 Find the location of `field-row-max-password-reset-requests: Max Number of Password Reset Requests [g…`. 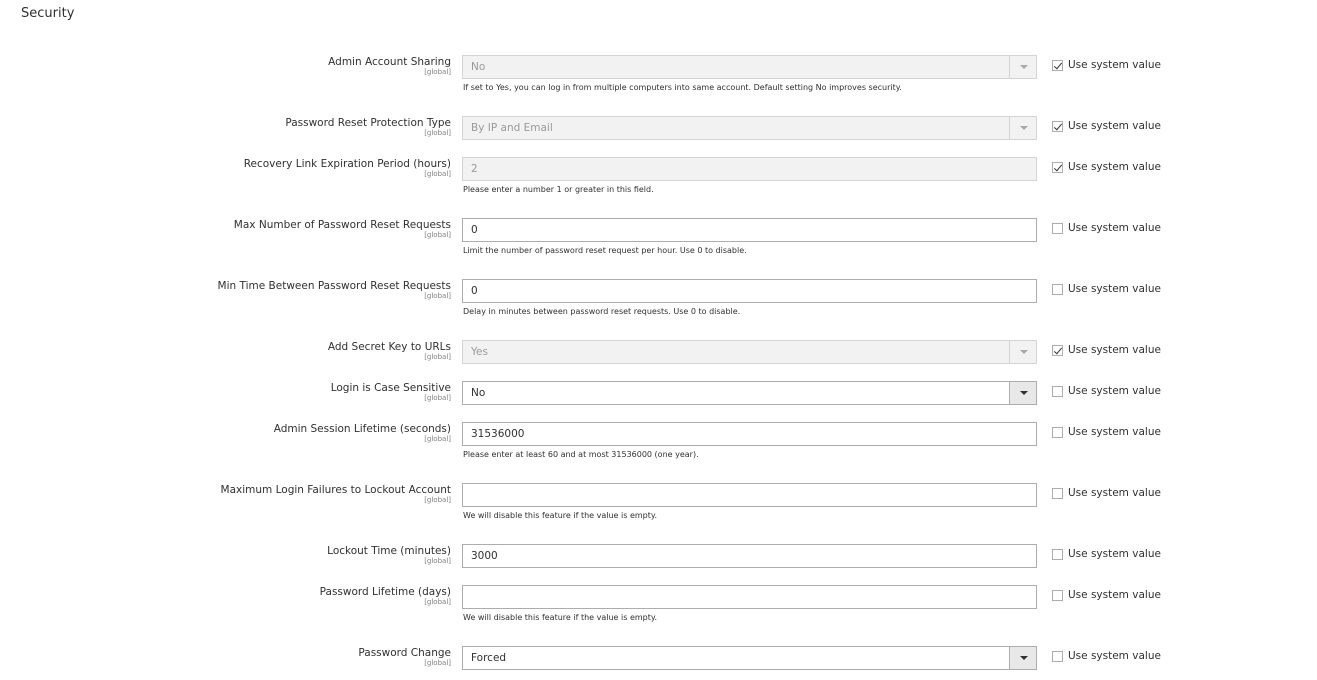

field-row-max-password-reset-requests: Max Number of Password Reset Requests [g… is located at coordinates (658, 236).